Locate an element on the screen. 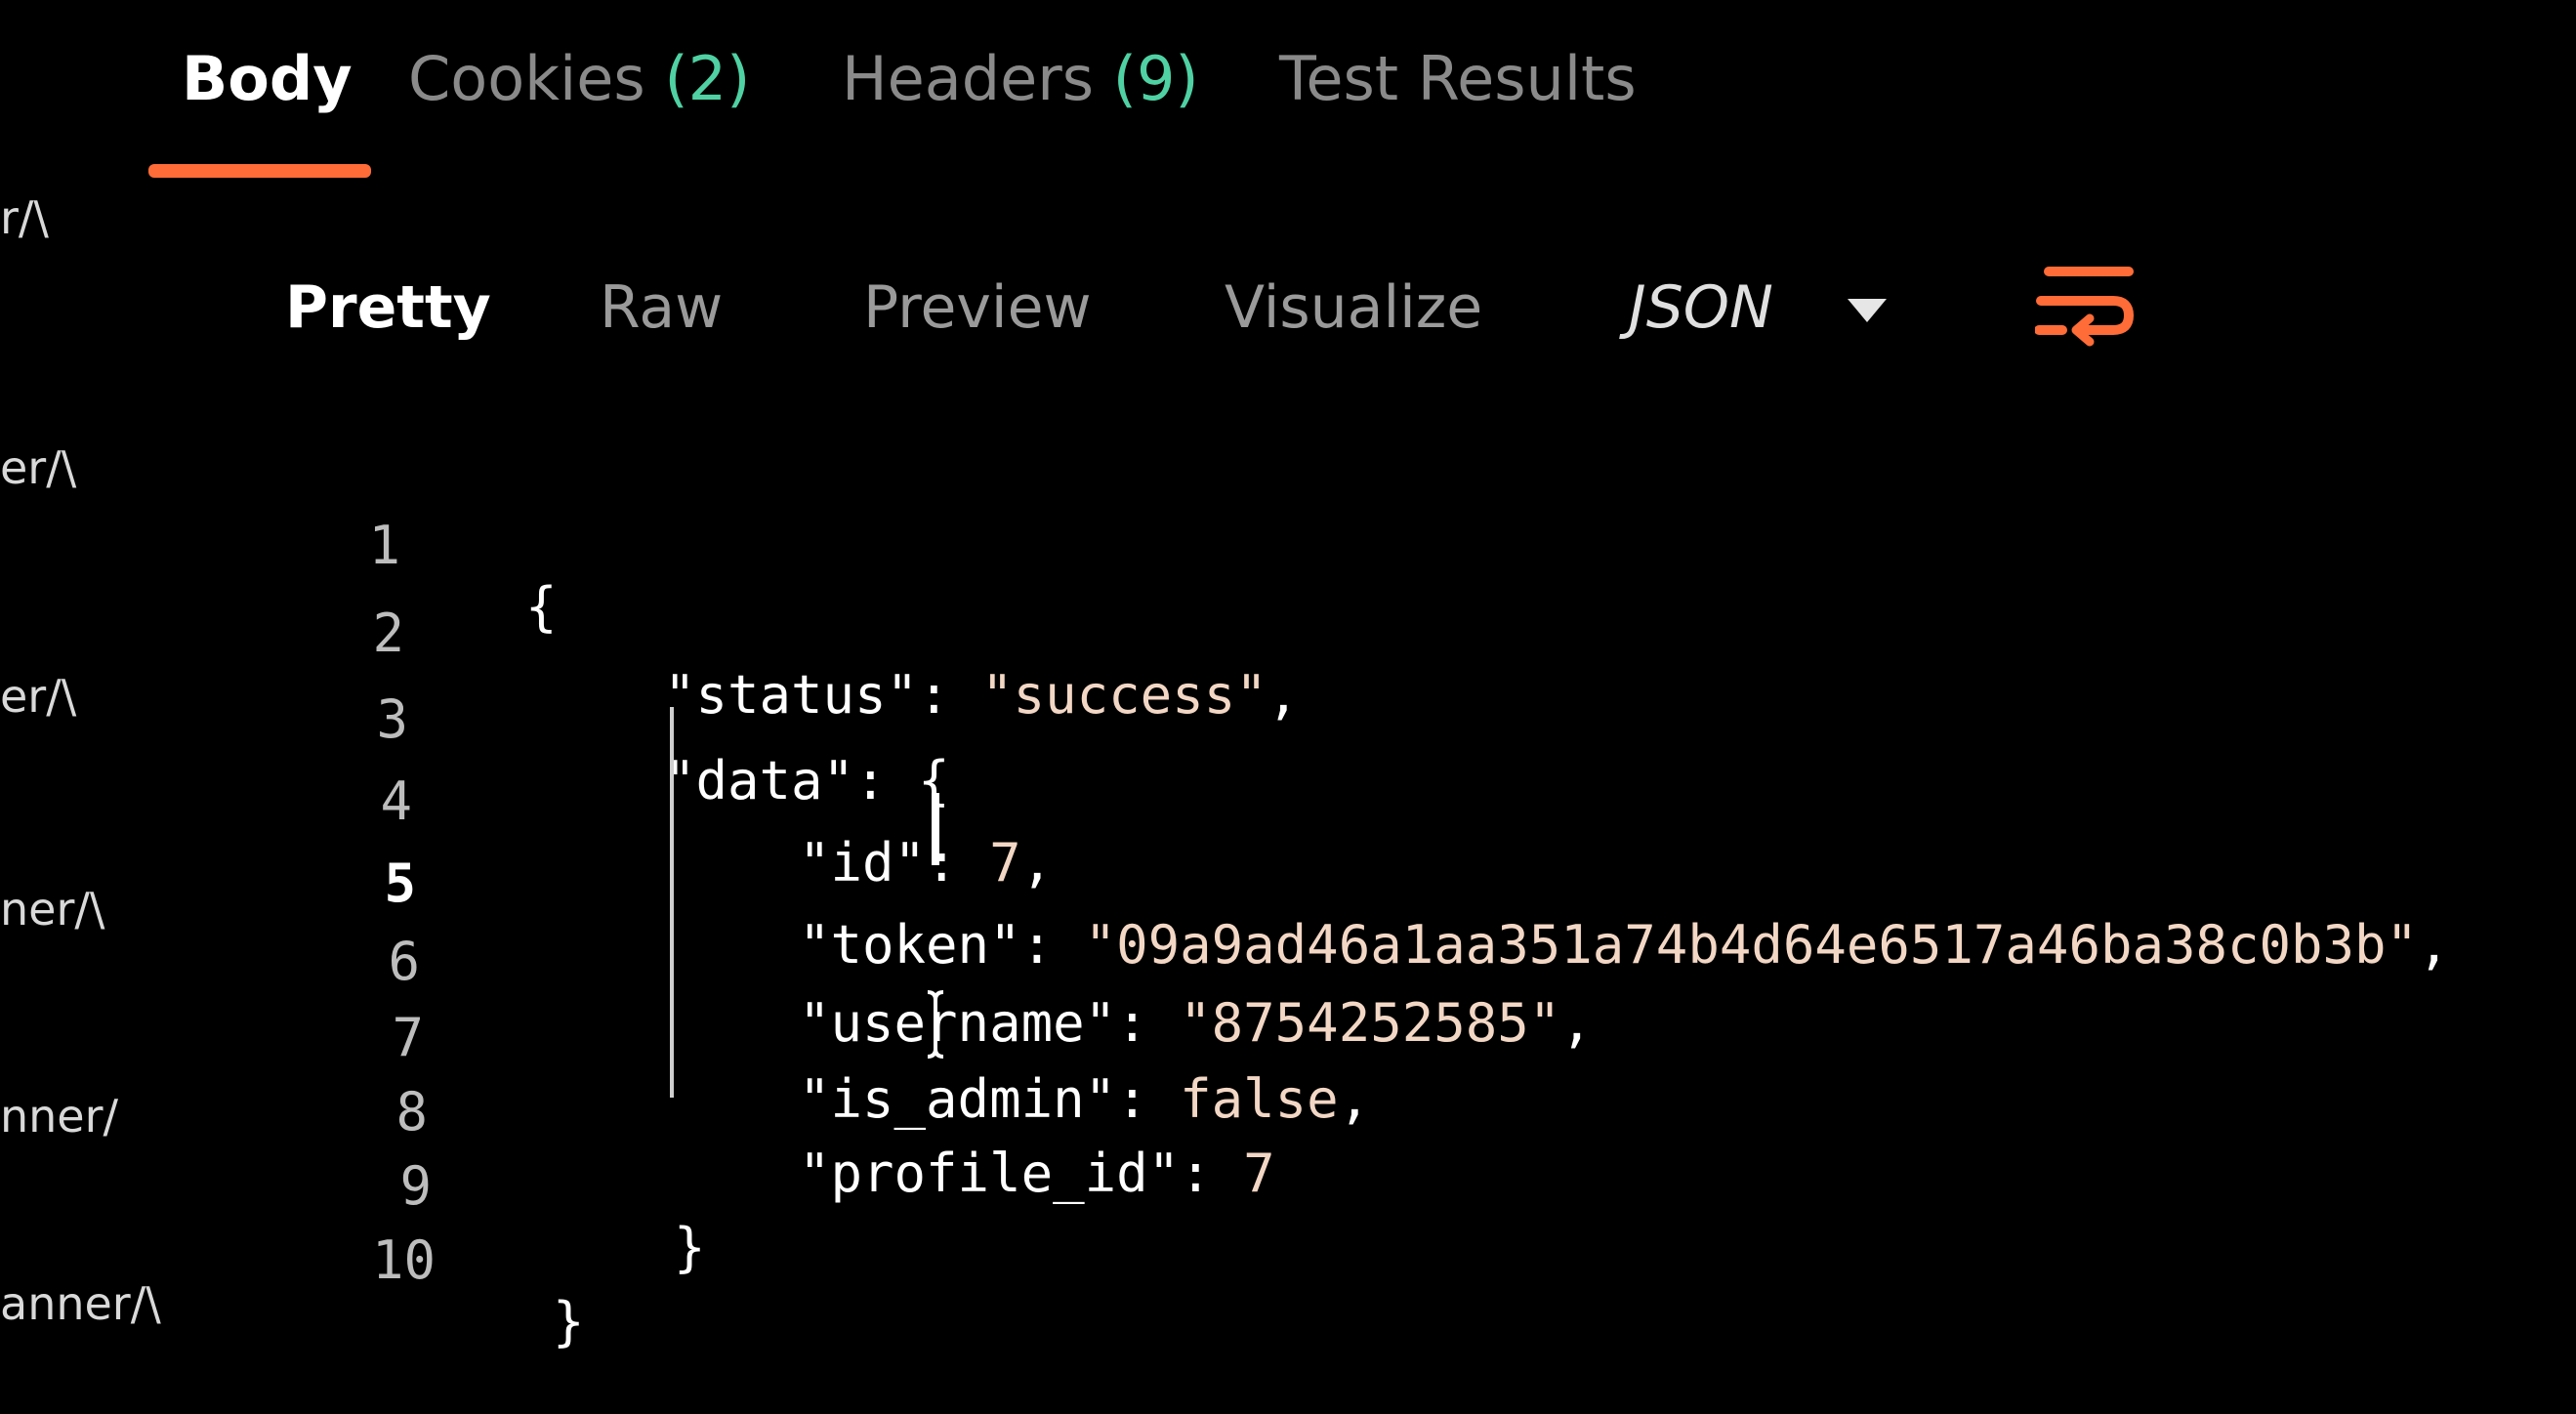 This screenshot has width=2576, height=1414. ibeam-cursor-icon is located at coordinates (936, 1024).